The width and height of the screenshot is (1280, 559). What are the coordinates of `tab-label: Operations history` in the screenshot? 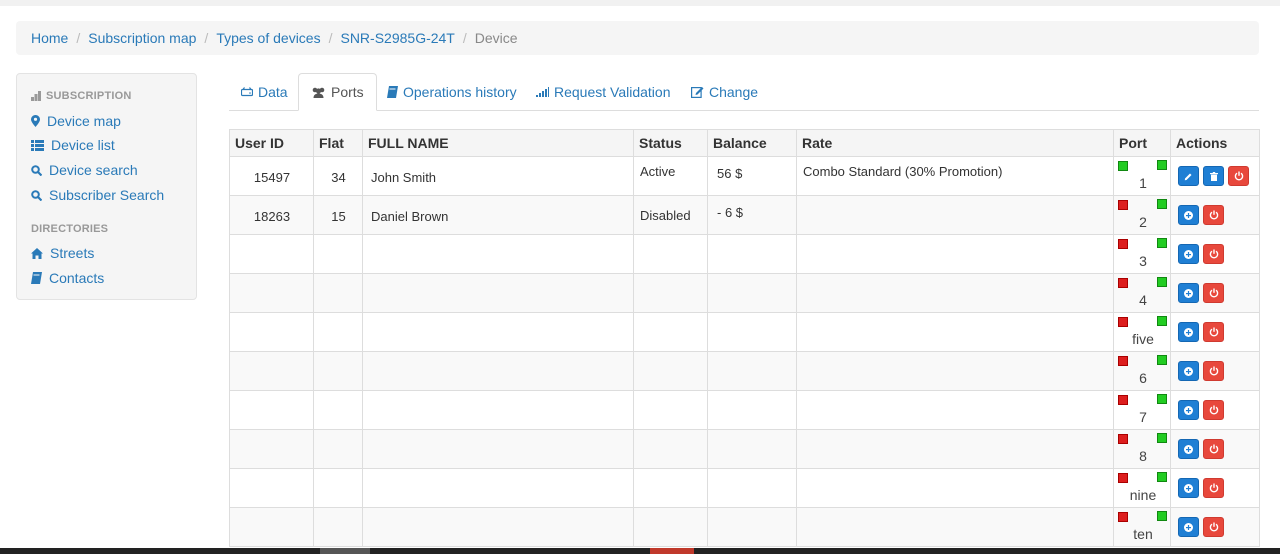 It's located at (460, 91).